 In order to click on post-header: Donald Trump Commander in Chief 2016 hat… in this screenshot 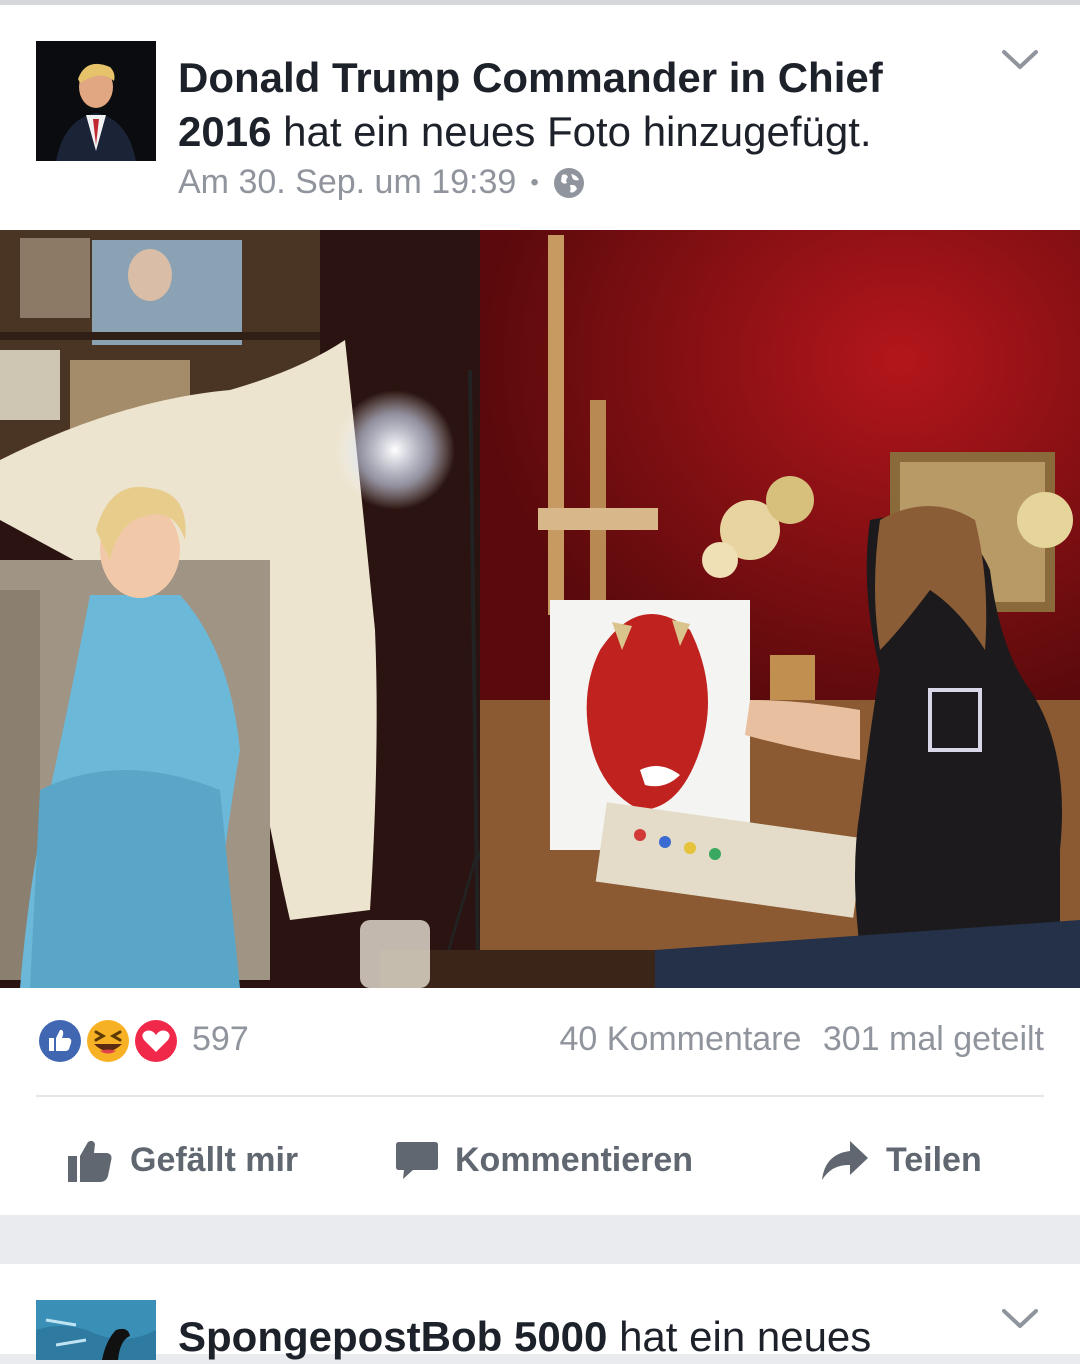, I will do `click(568, 105)`.